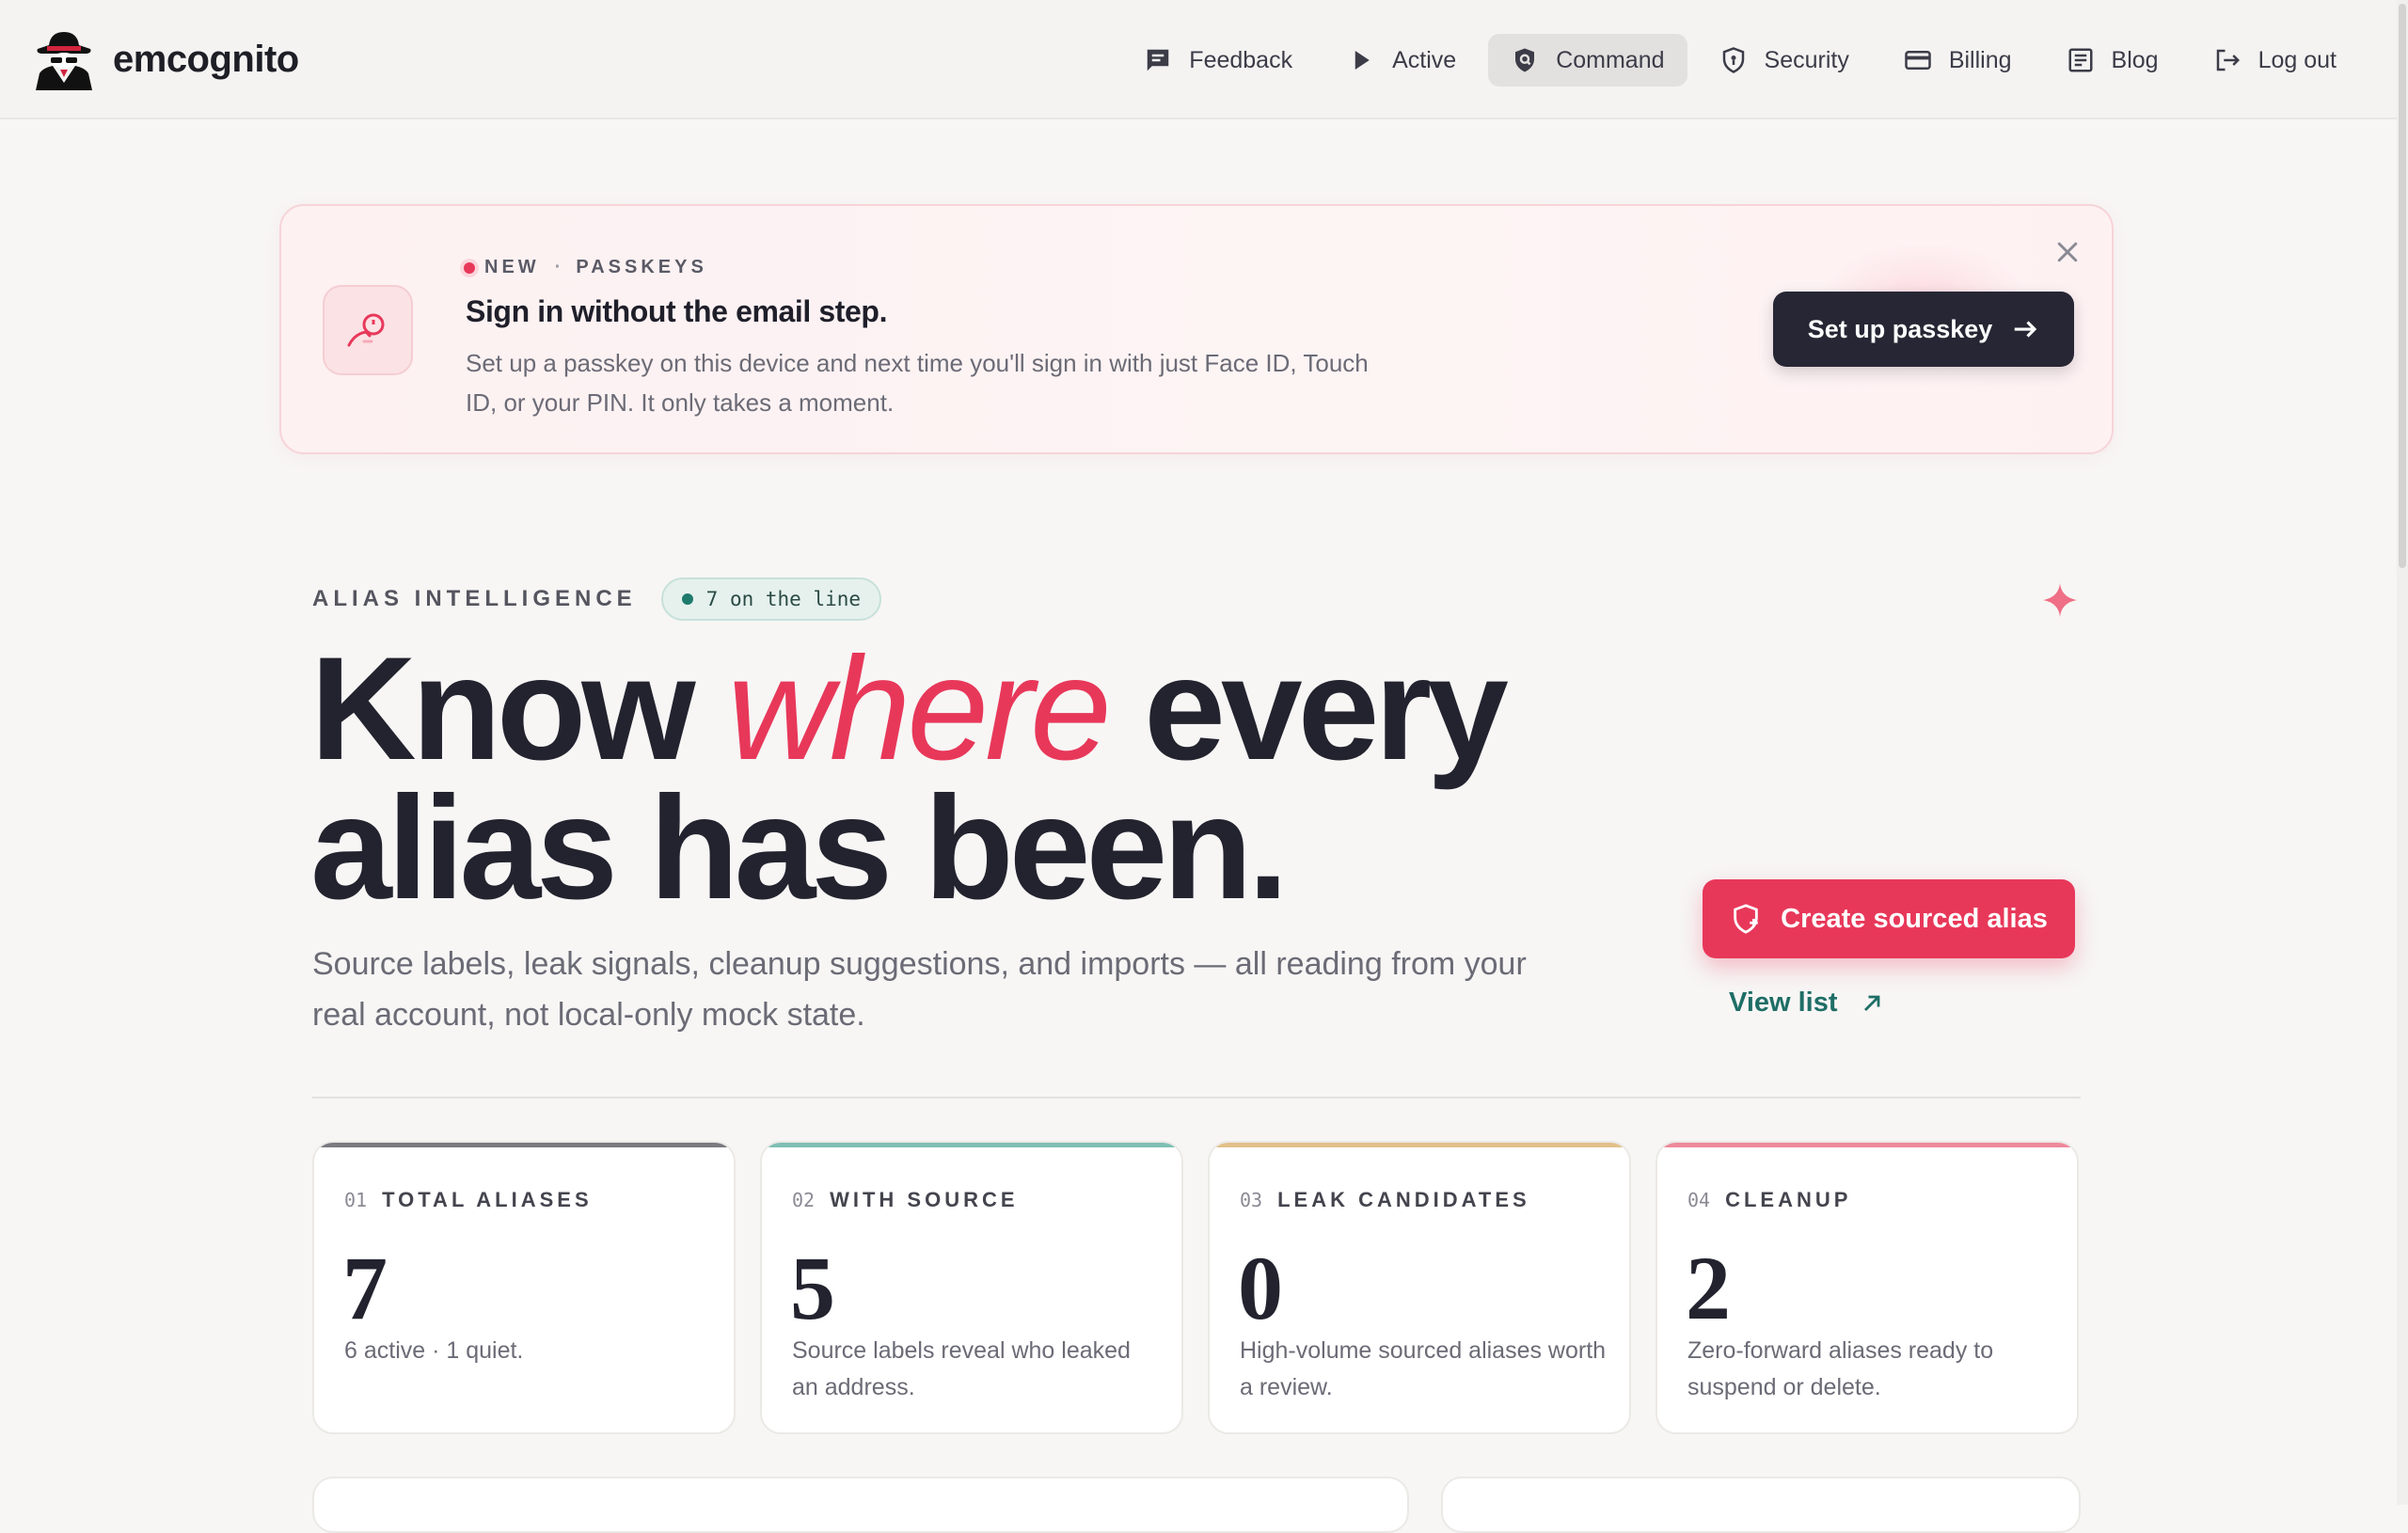 The width and height of the screenshot is (2408, 1533). What do you see at coordinates (687, 599) in the screenshot?
I see `status-dot` at bounding box center [687, 599].